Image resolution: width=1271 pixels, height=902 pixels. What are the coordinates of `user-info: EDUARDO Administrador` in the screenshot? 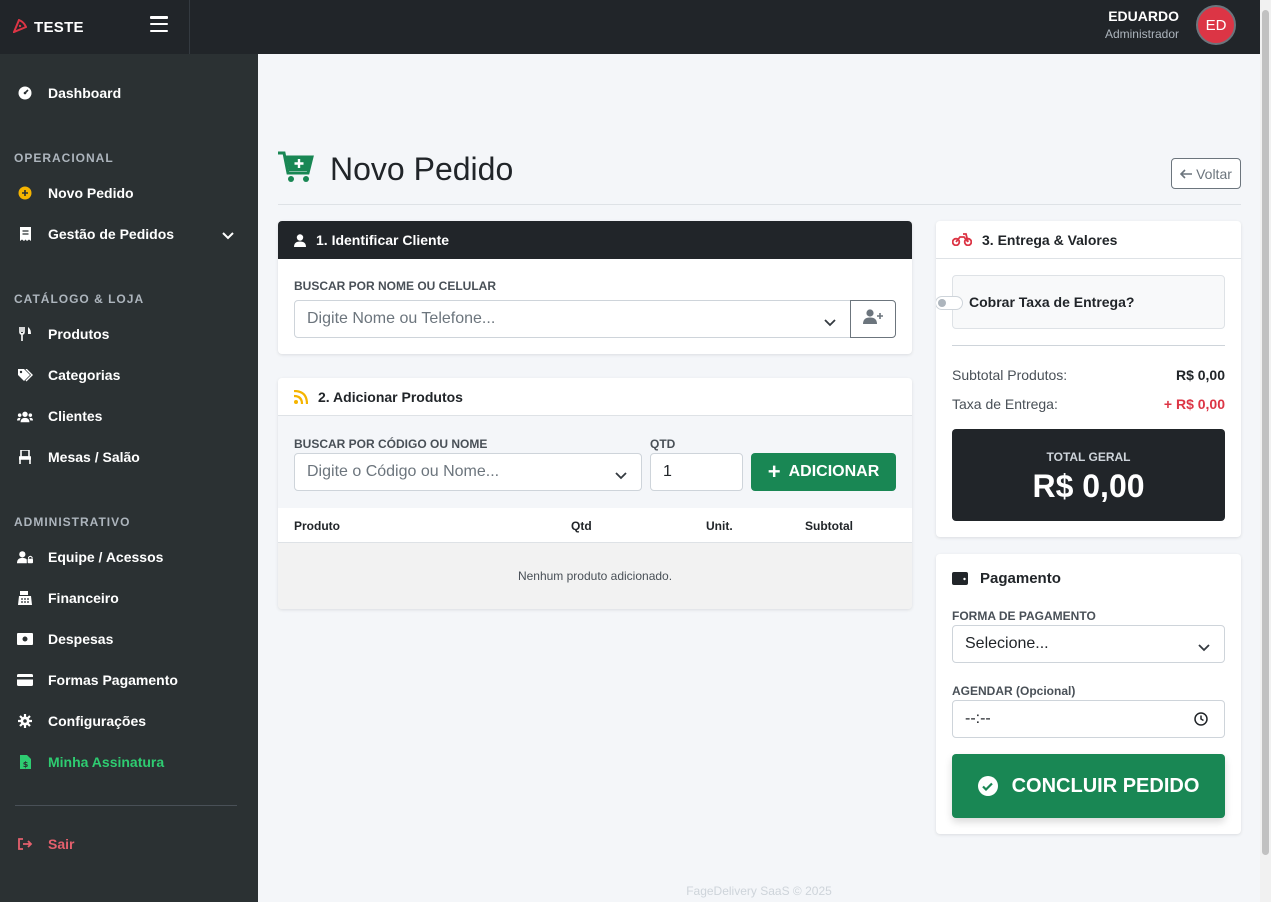 It's located at (1142, 24).